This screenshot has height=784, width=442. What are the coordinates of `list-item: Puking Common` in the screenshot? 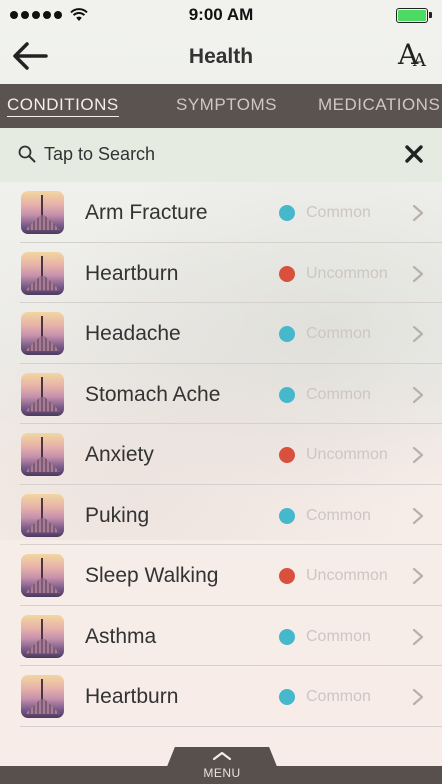 It's located at (221, 515).